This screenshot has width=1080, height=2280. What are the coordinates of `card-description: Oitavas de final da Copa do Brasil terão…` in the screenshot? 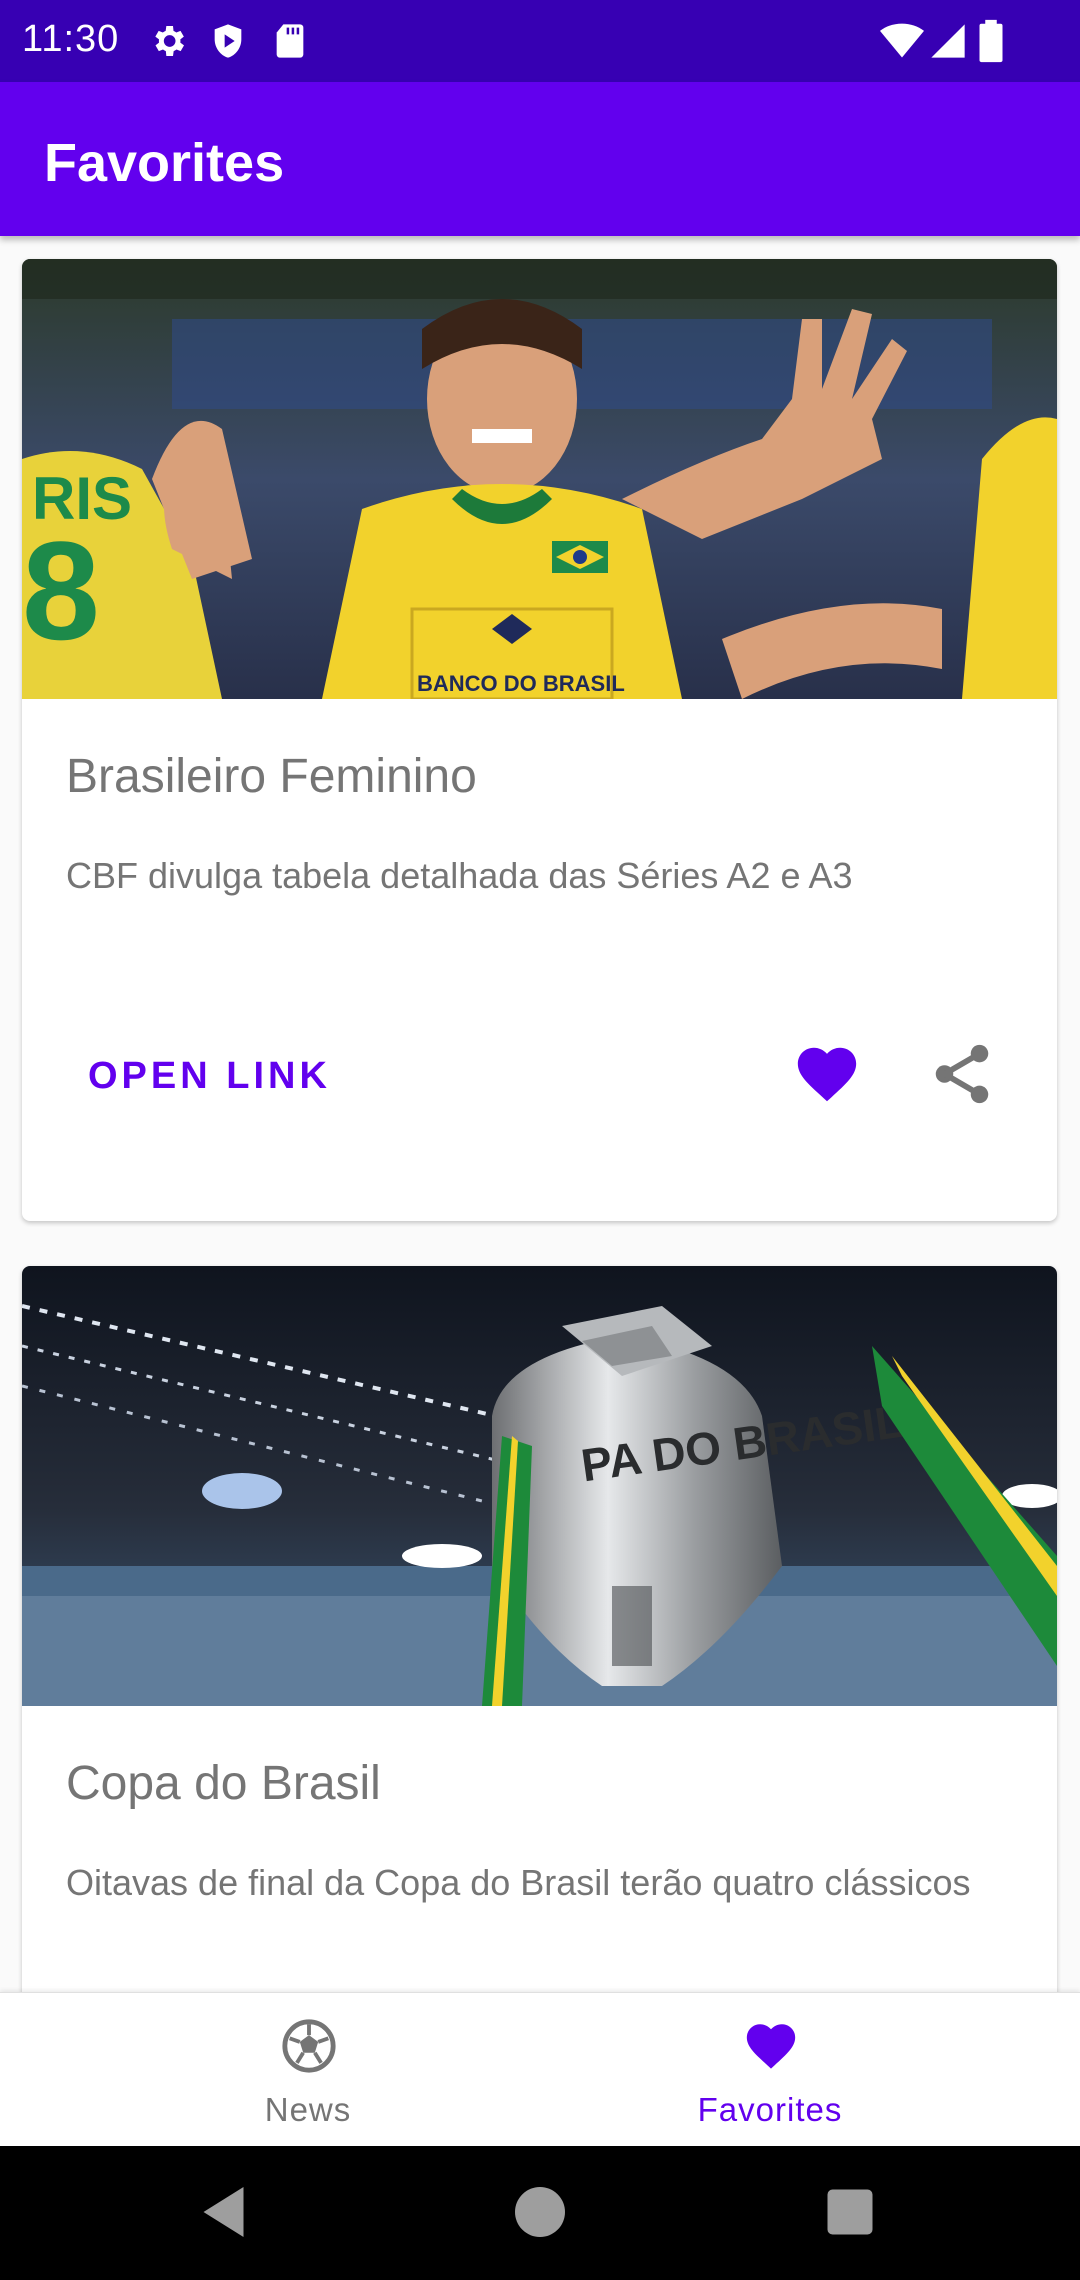 It's located at (518, 1882).